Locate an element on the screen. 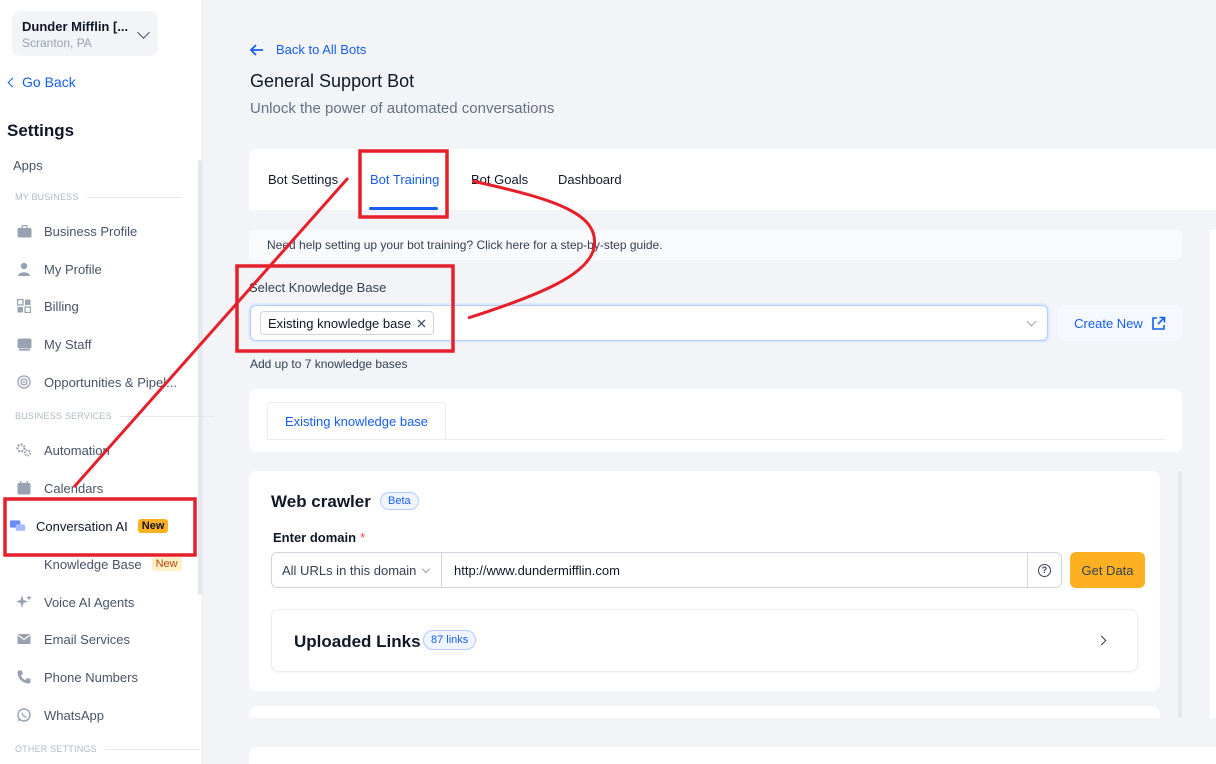  sidebar-item-label: Billing is located at coordinates (61, 306).